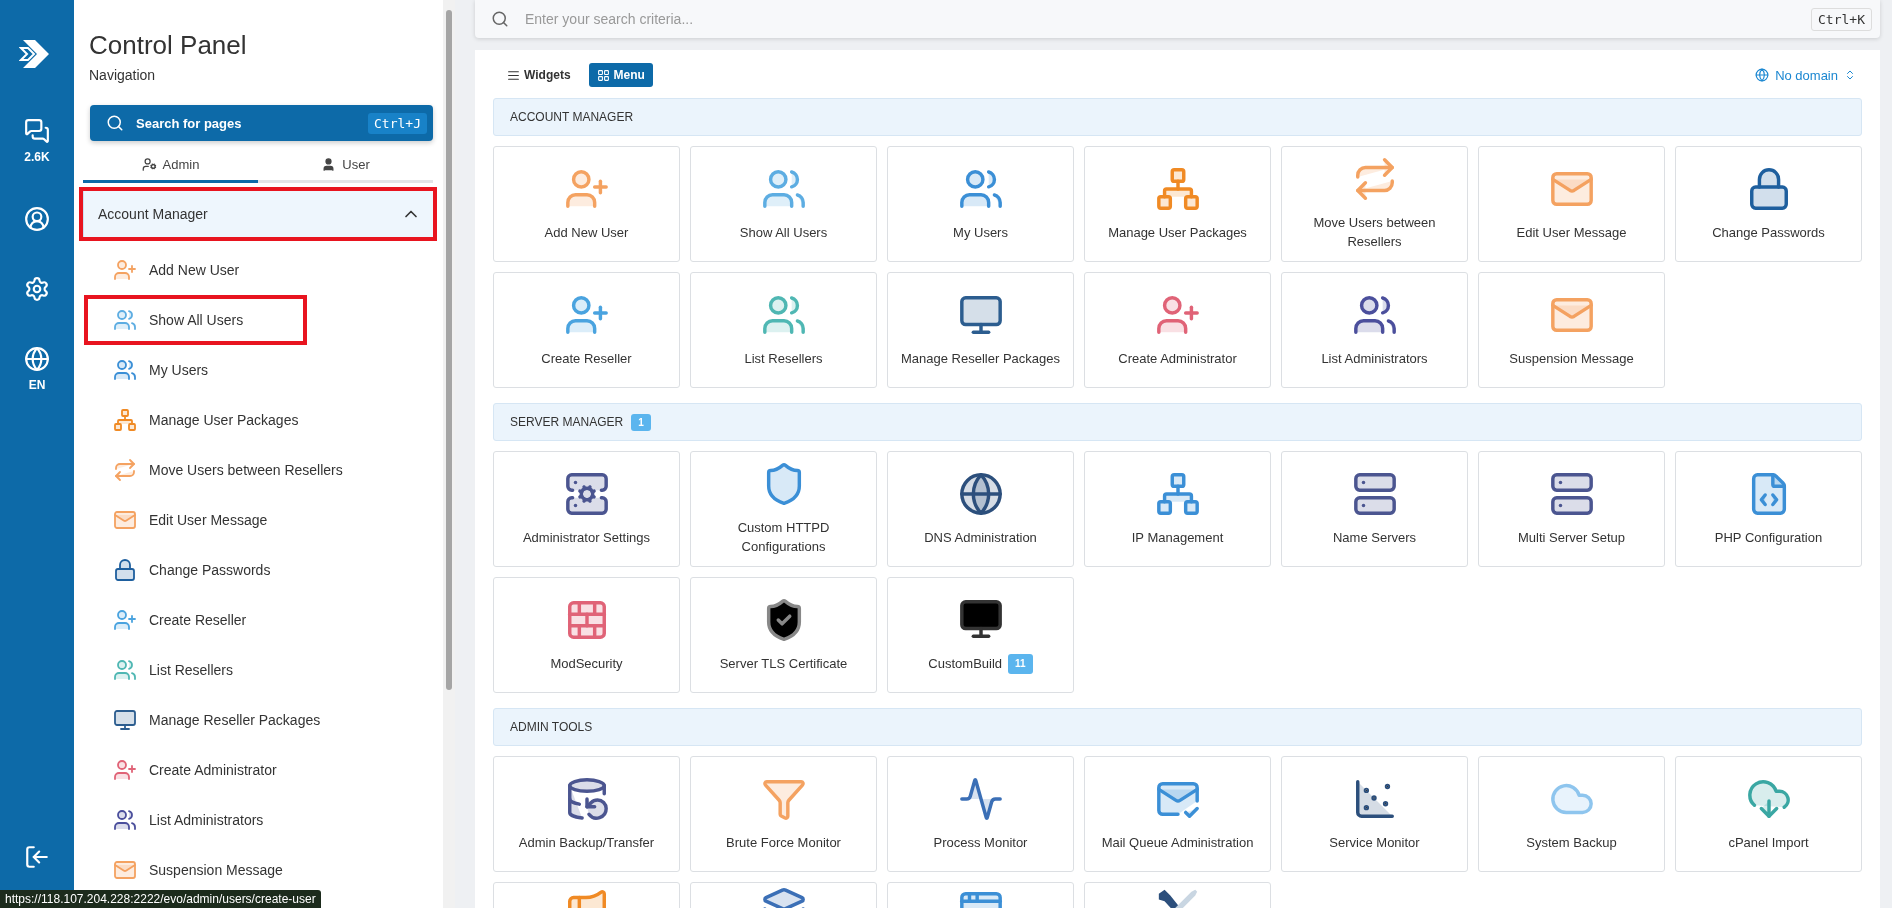  I want to click on nav-item: Manage User Packages, so click(223, 420).